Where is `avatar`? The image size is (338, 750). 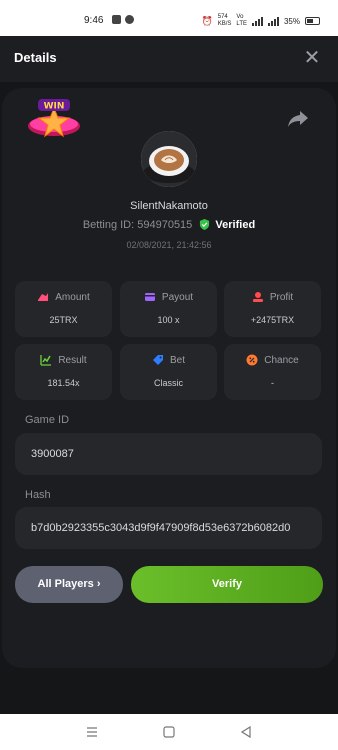
avatar is located at coordinates (169, 159).